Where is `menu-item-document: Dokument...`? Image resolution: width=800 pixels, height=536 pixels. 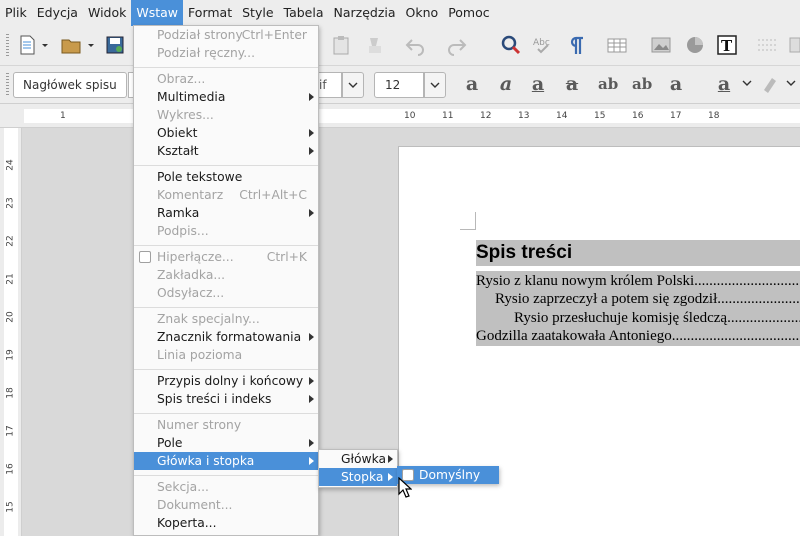 menu-item-document: Dokument... is located at coordinates (226, 505).